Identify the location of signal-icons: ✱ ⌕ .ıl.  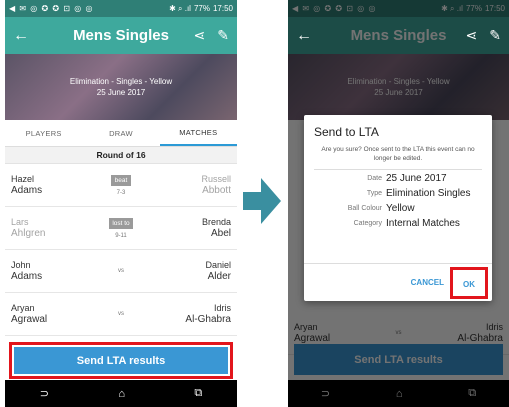
(180, 8).